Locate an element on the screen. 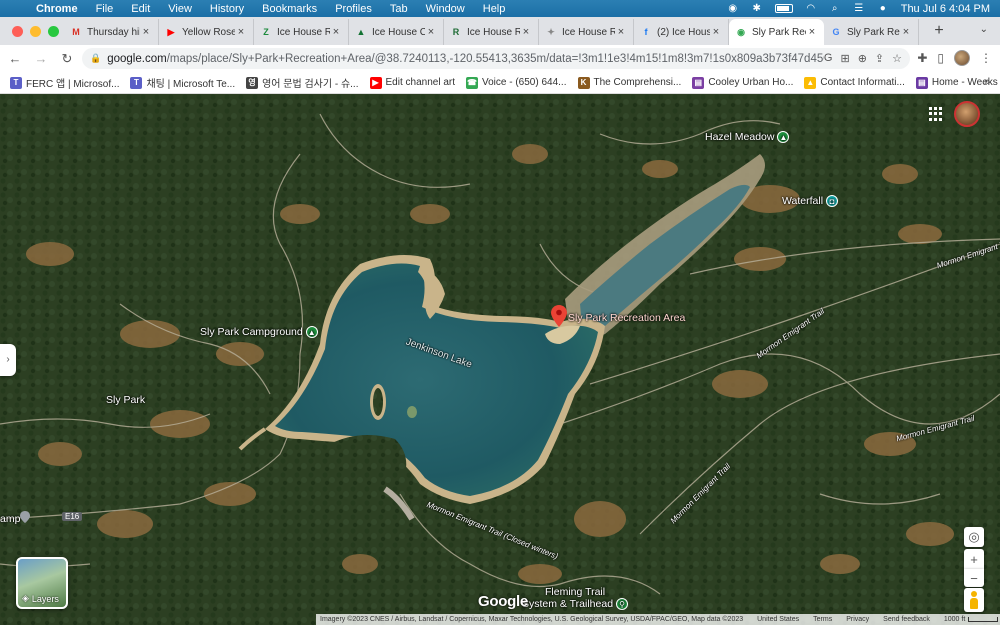 Image resolution: width=1000 pixels, height=625 pixels. menu-tab: Tab is located at coordinates (399, 9).